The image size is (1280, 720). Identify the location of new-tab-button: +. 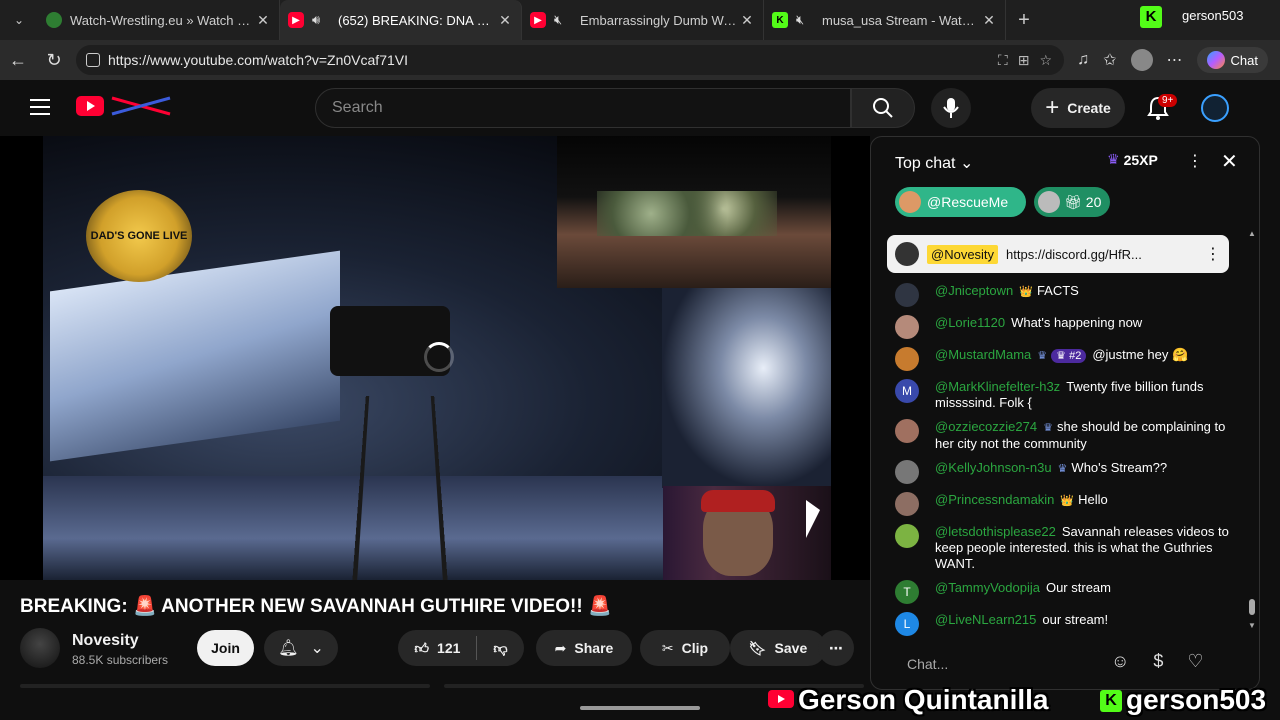
(1024, 20).